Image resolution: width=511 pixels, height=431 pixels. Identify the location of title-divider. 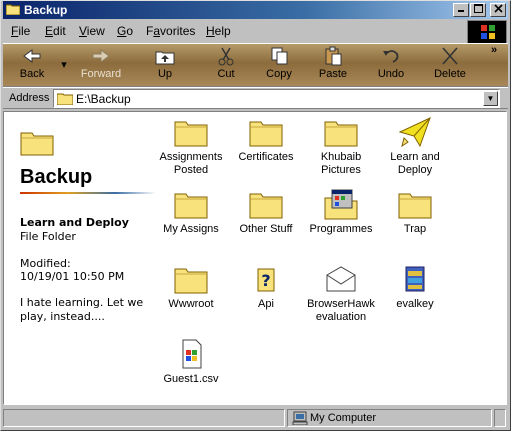
(88, 193).